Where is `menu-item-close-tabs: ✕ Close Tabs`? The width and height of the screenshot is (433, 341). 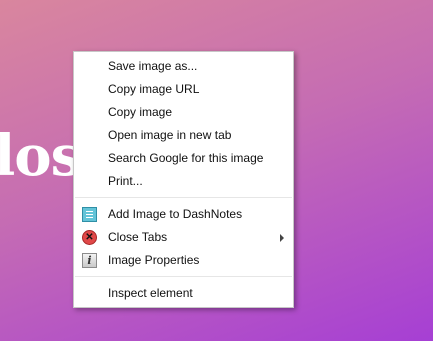 menu-item-close-tabs: ✕ Close Tabs is located at coordinates (183, 237).